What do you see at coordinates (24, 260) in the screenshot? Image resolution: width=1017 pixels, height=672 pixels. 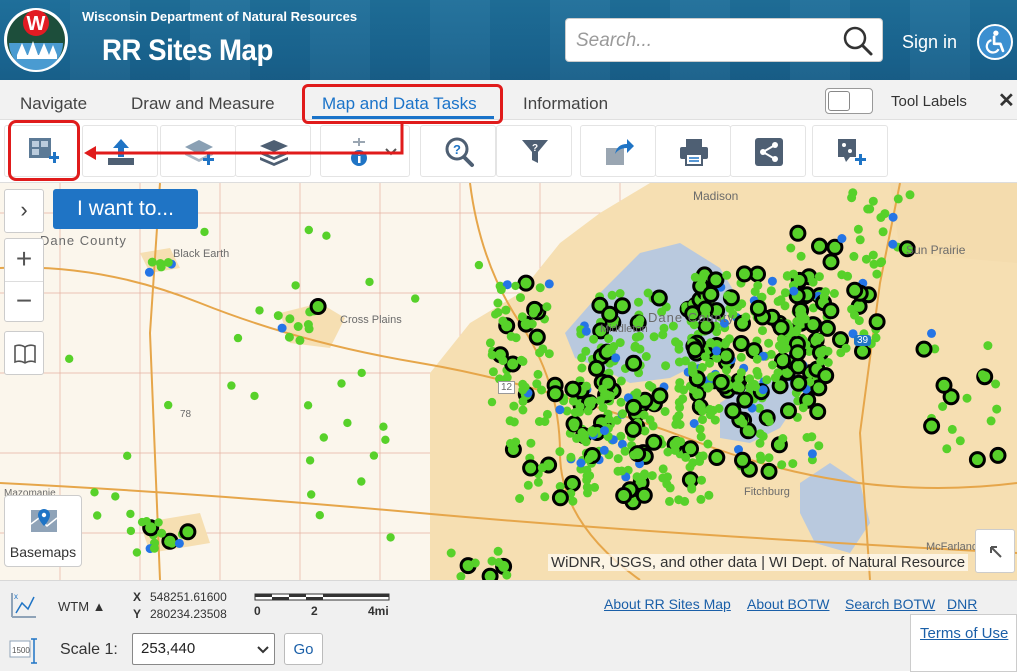 I see `zoom-in-button: +` at bounding box center [24, 260].